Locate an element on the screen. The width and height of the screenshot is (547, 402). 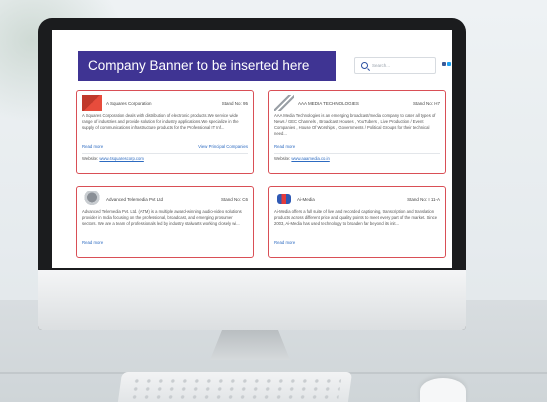
search-icon is located at coordinates (364, 65).